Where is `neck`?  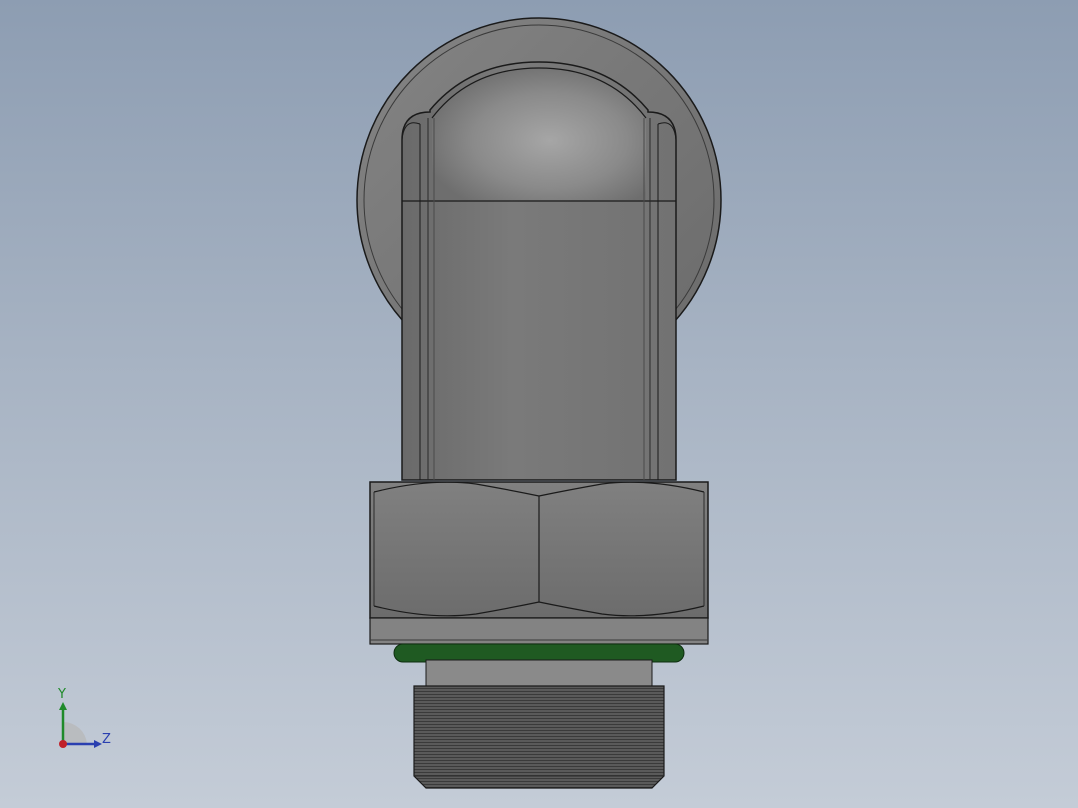 neck is located at coordinates (539, 673).